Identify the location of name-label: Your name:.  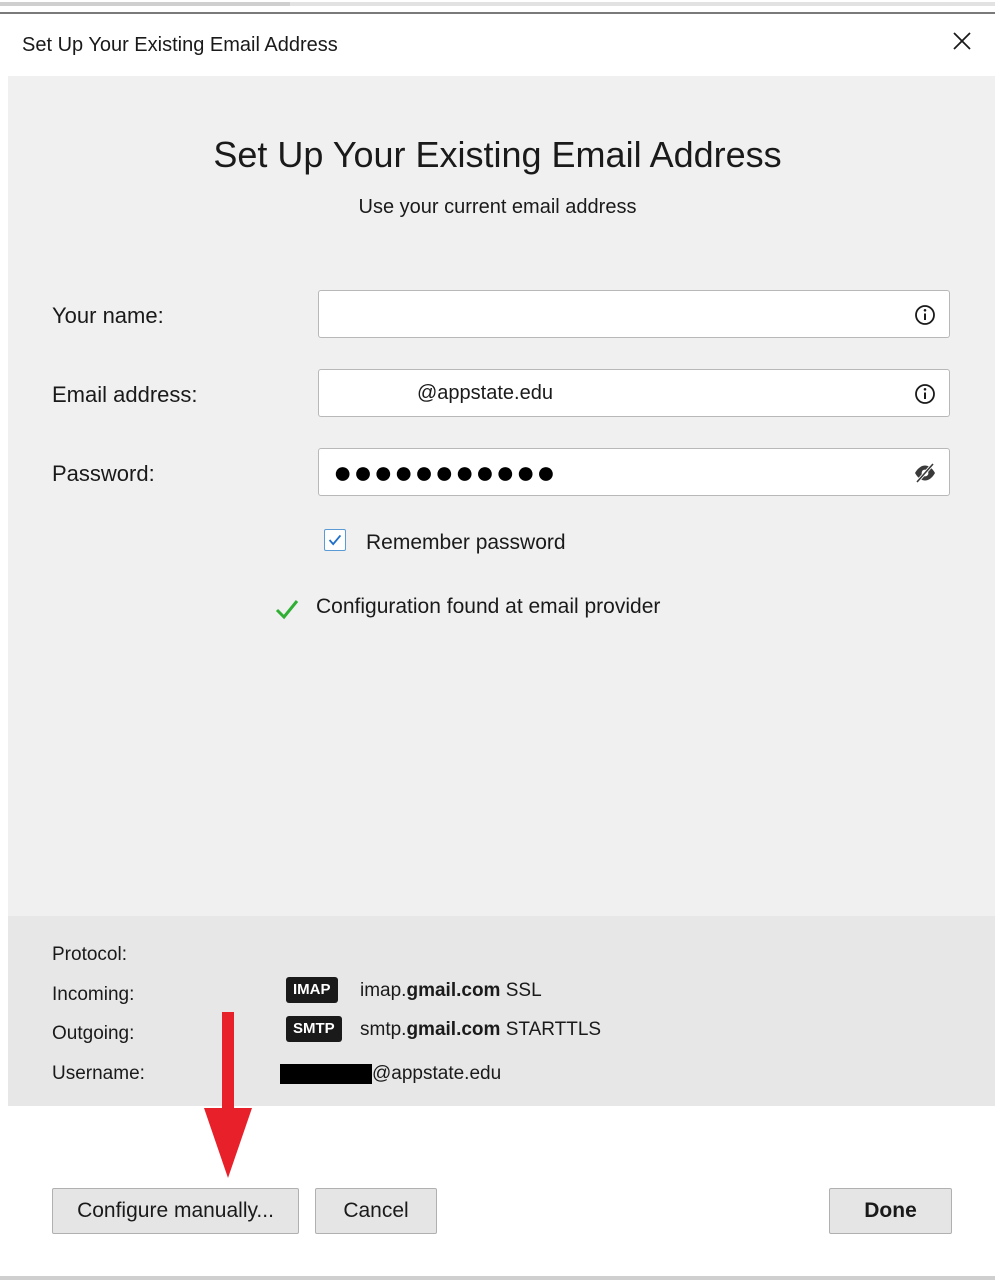
(108, 316).